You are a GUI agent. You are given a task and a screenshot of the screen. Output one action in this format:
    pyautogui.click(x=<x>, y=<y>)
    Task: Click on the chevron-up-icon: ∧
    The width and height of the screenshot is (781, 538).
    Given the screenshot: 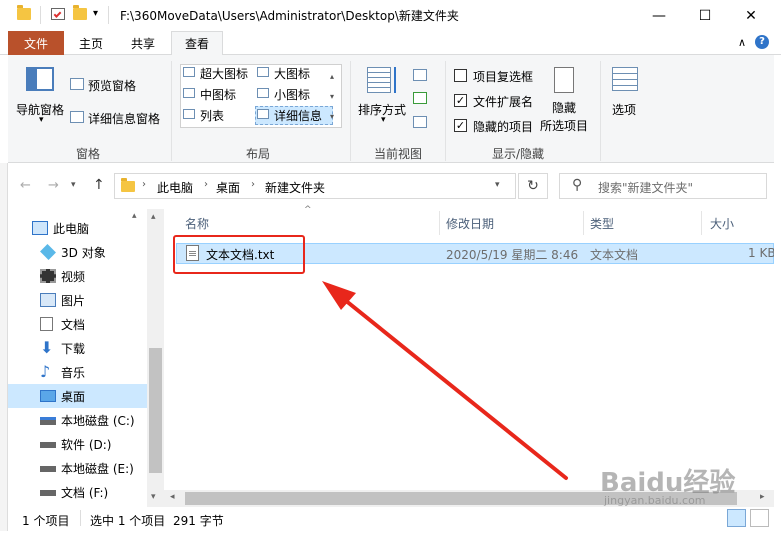 What is the action you would take?
    pyautogui.click(x=742, y=42)
    